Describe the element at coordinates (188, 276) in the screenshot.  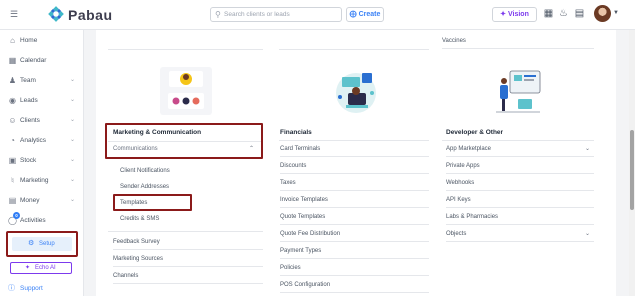
I see `setup-item-channels: Channels` at that location.